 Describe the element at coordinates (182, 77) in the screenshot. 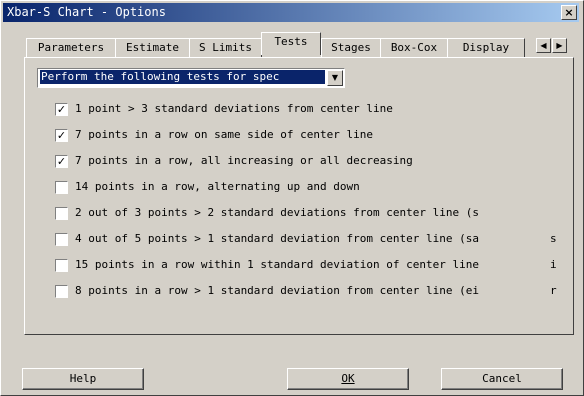

I see `dropdown-selected-value: Perform the following tests for spec` at that location.